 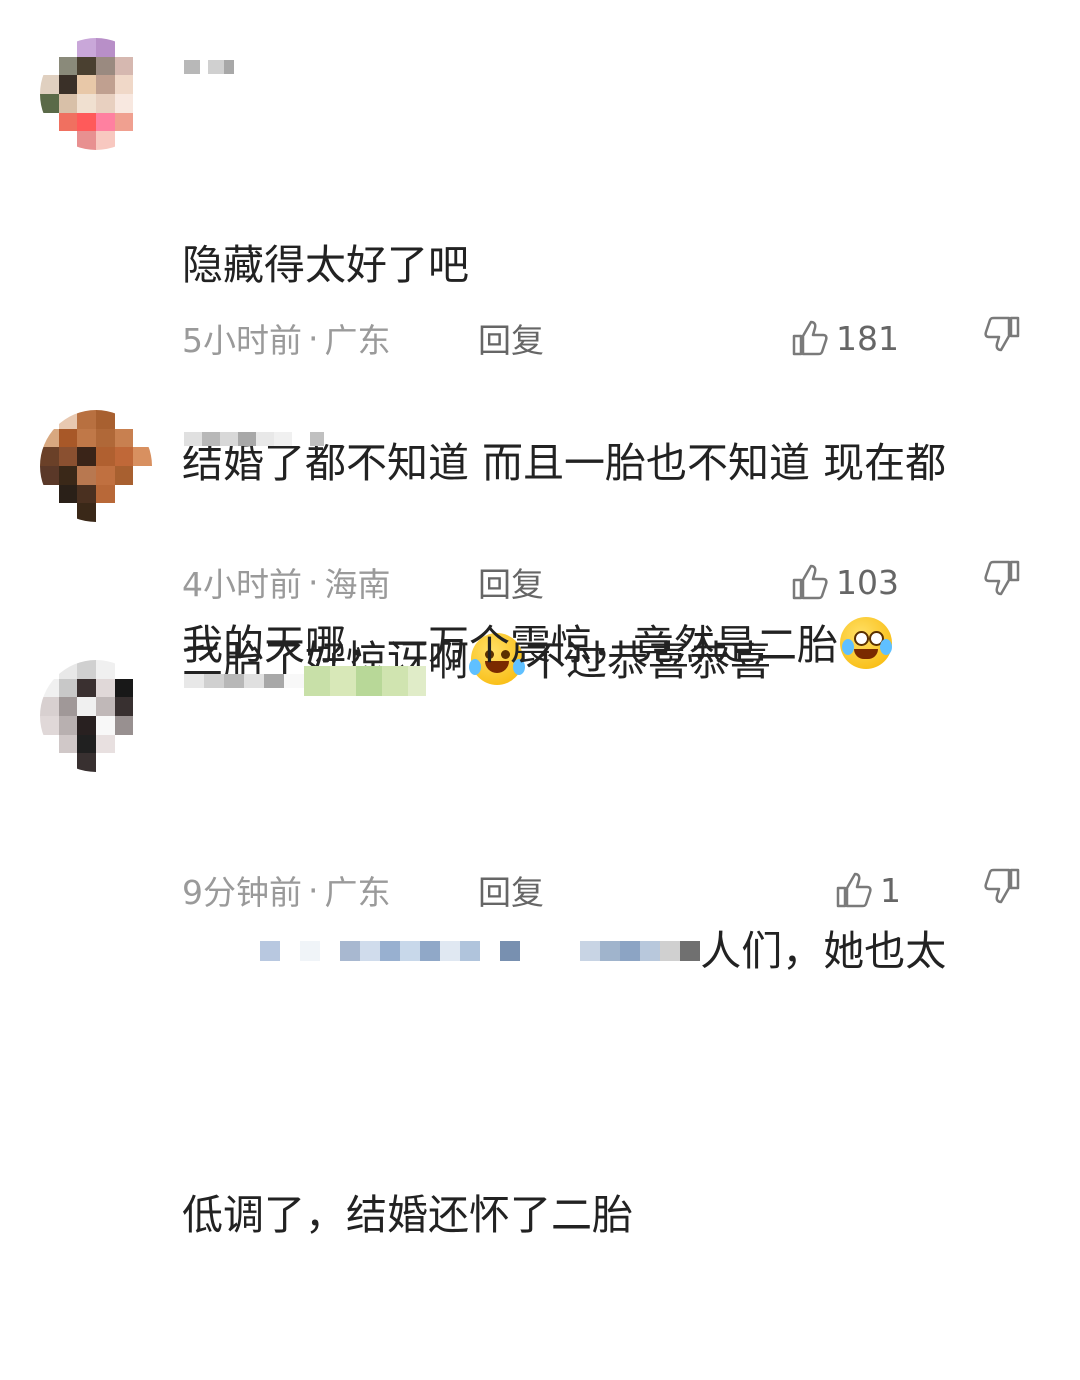 I want to click on like-count: 181, so click(x=867, y=338).